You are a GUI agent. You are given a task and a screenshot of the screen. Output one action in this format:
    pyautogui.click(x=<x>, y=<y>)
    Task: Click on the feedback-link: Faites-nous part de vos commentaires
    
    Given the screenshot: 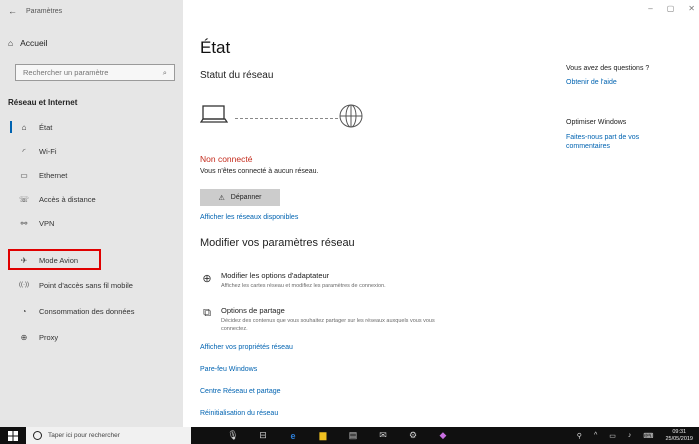 What is the action you would take?
    pyautogui.click(x=616, y=142)
    